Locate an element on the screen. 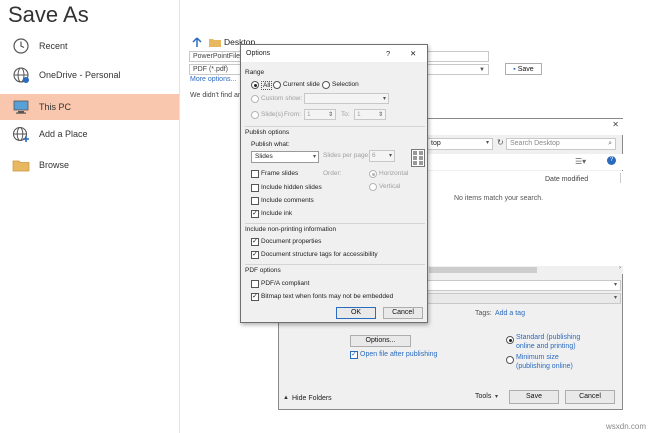 The image size is (650, 433). horizontal-scrollbar: › is located at coordinates (525, 269).